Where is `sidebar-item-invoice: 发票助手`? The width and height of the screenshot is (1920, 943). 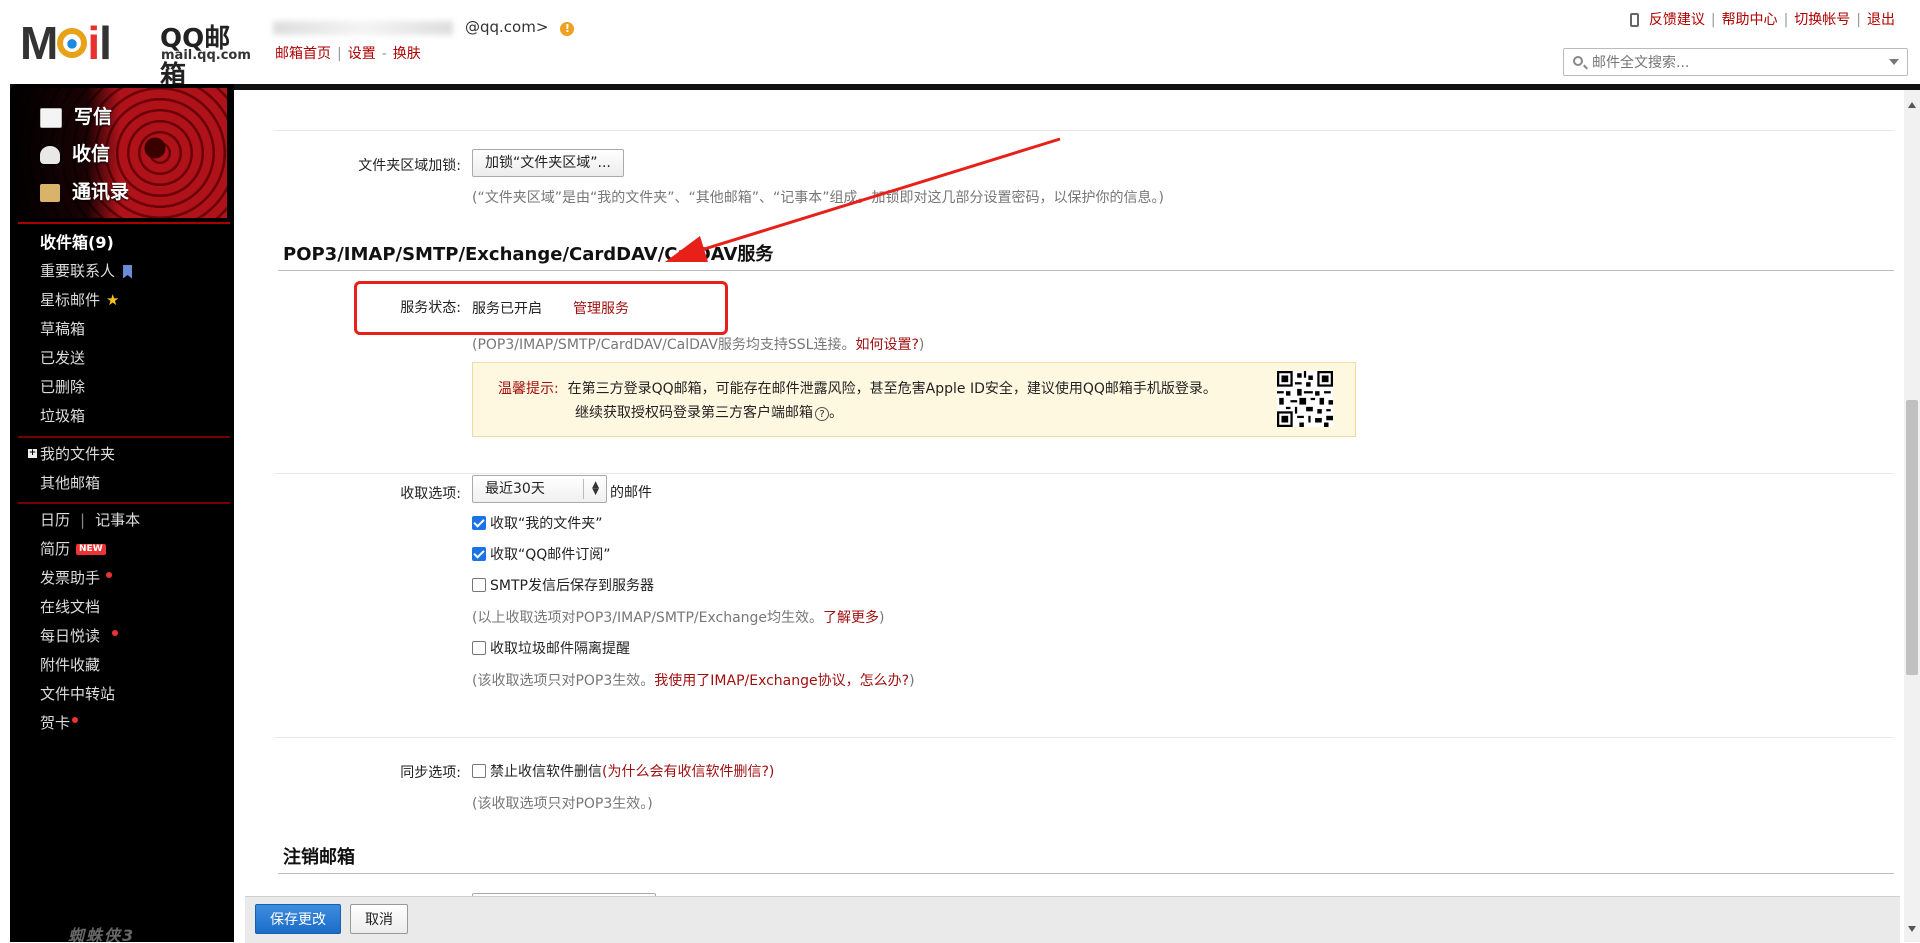 sidebar-item-invoice: 发票助手 is located at coordinates (90, 578).